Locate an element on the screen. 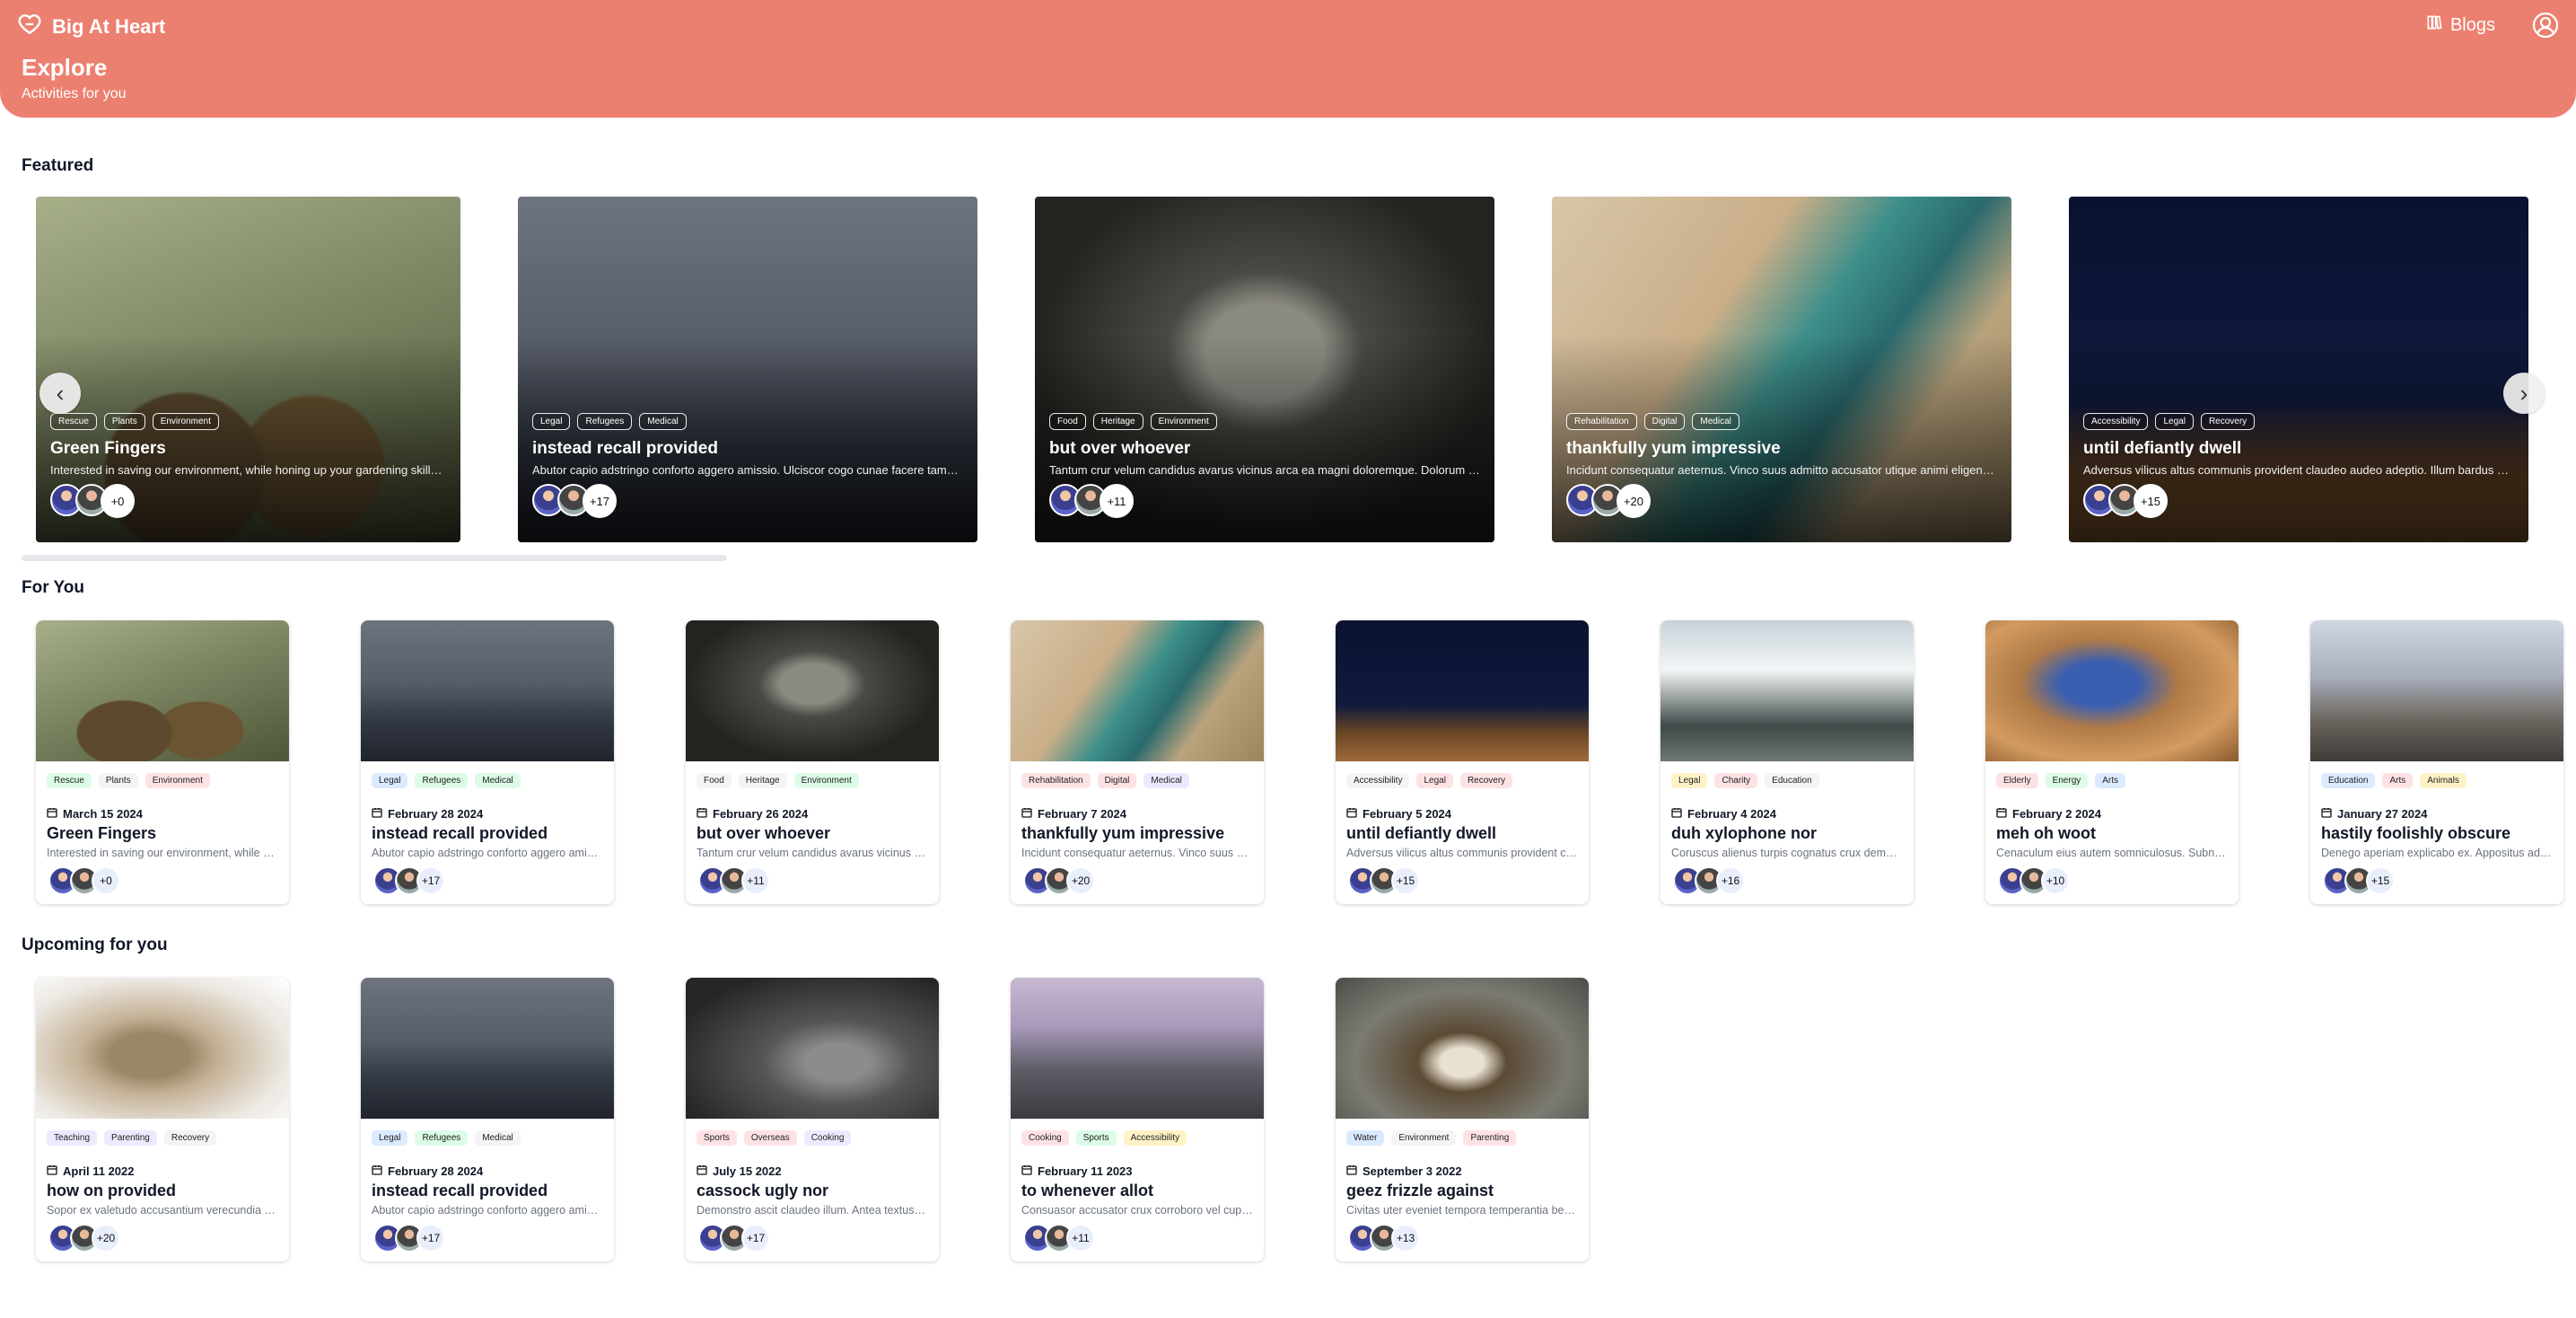  activity-title: thankfully yum impressive is located at coordinates (1673, 449).